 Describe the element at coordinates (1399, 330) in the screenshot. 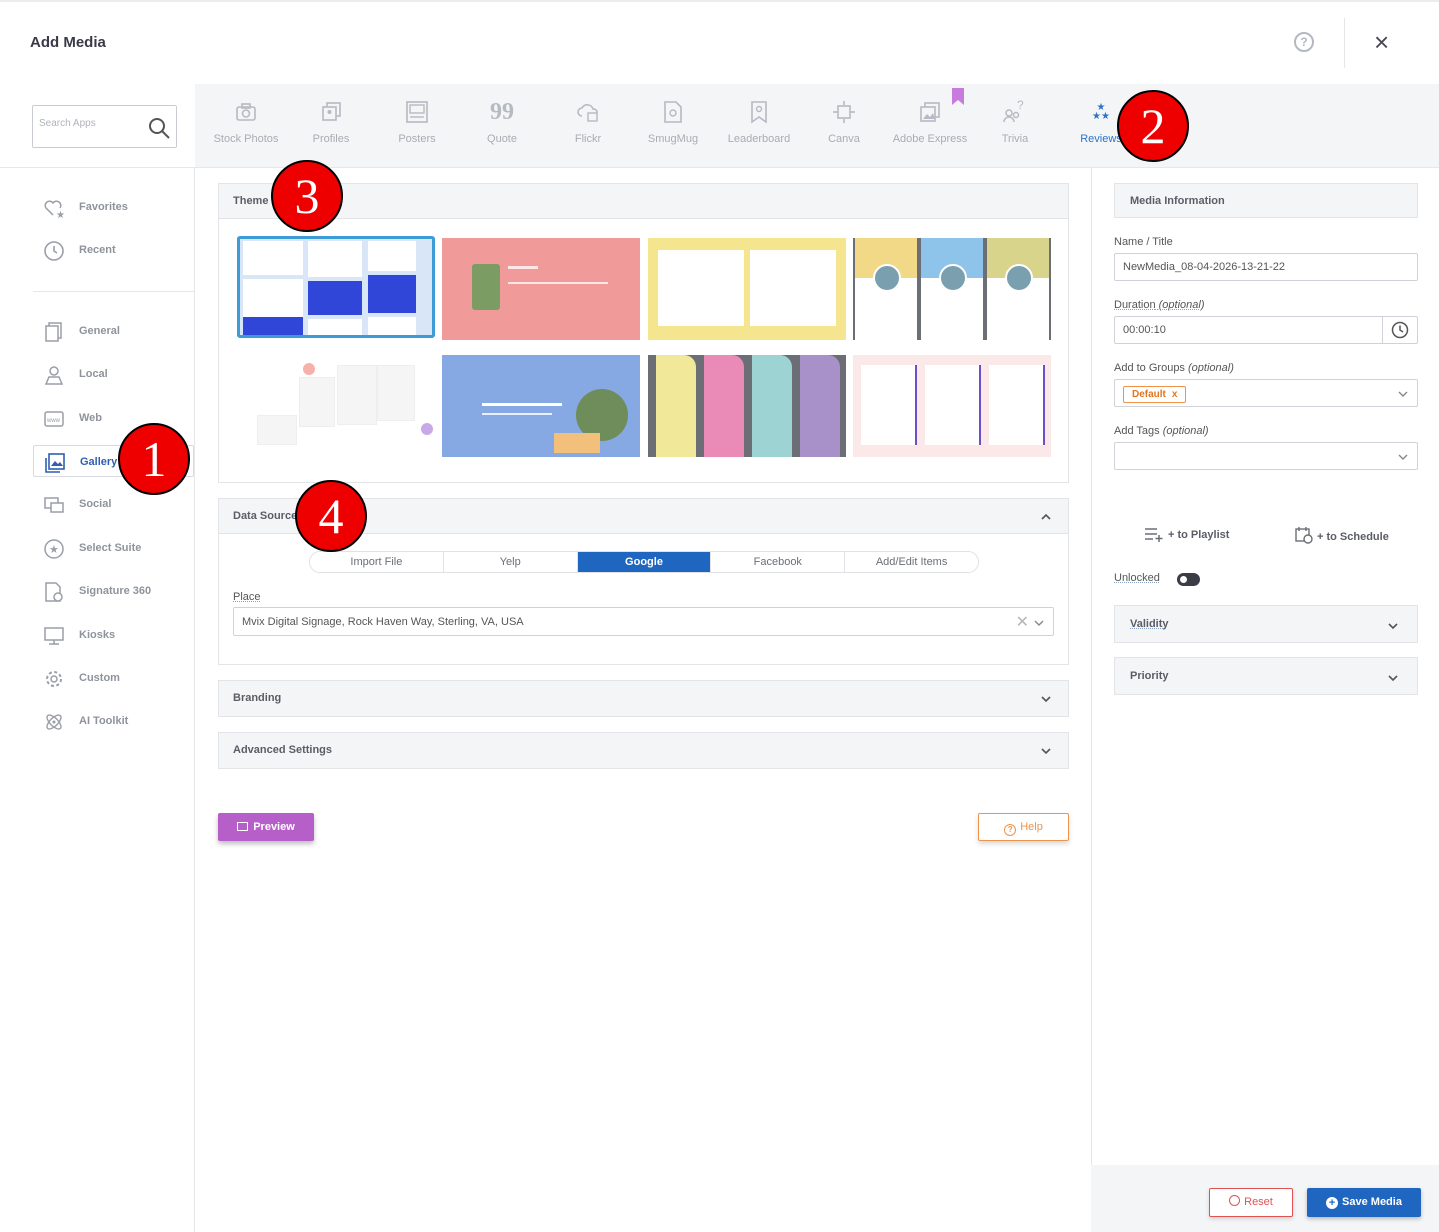

I see `duration-picker` at that location.